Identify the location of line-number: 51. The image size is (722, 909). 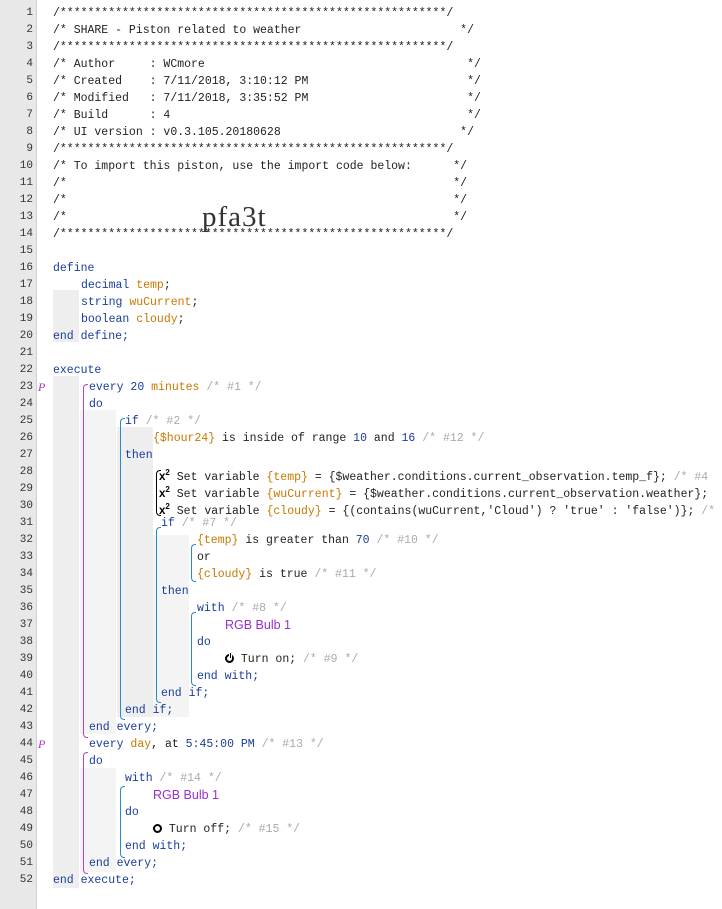
(26, 863).